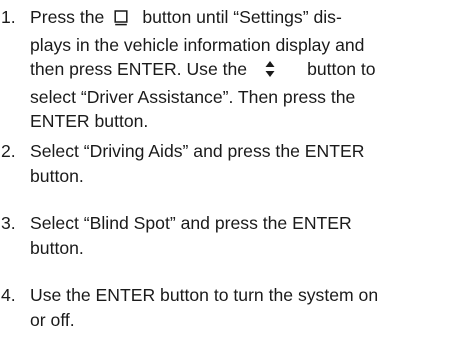  Describe the element at coordinates (8, 223) in the screenshot. I see `step-number: 3.` at that location.